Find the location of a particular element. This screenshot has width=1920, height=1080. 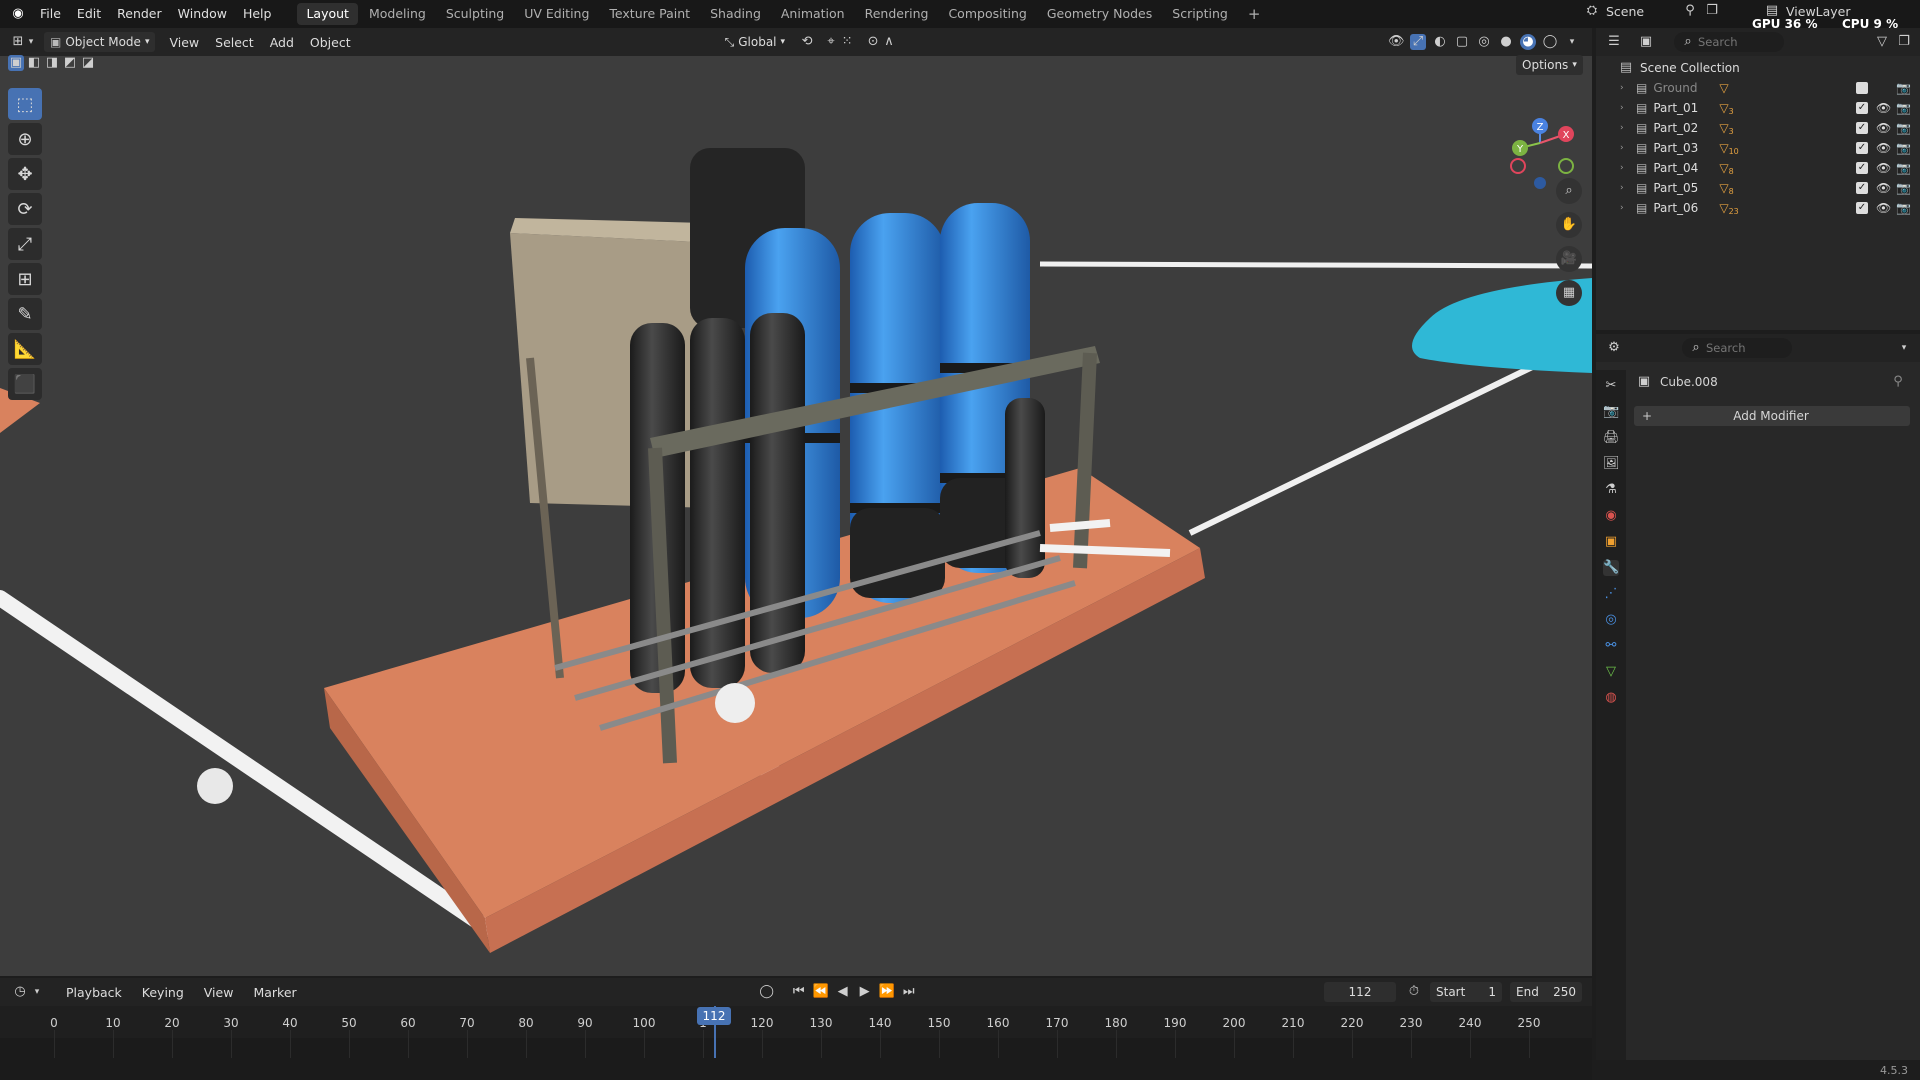

chevron-down-icon: ▾ is located at coordinates (37, 992).